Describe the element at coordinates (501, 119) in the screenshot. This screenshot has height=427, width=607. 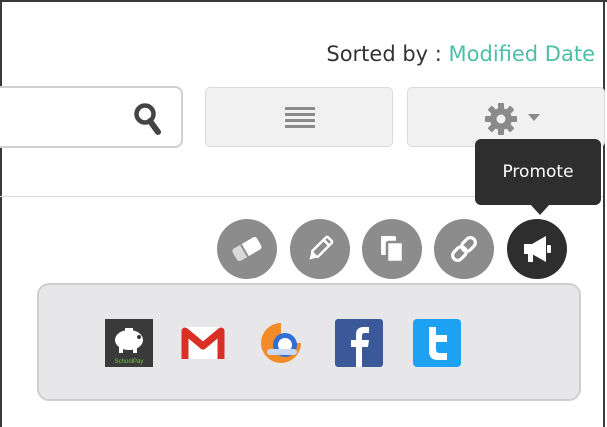
I see `gear-icon` at that location.